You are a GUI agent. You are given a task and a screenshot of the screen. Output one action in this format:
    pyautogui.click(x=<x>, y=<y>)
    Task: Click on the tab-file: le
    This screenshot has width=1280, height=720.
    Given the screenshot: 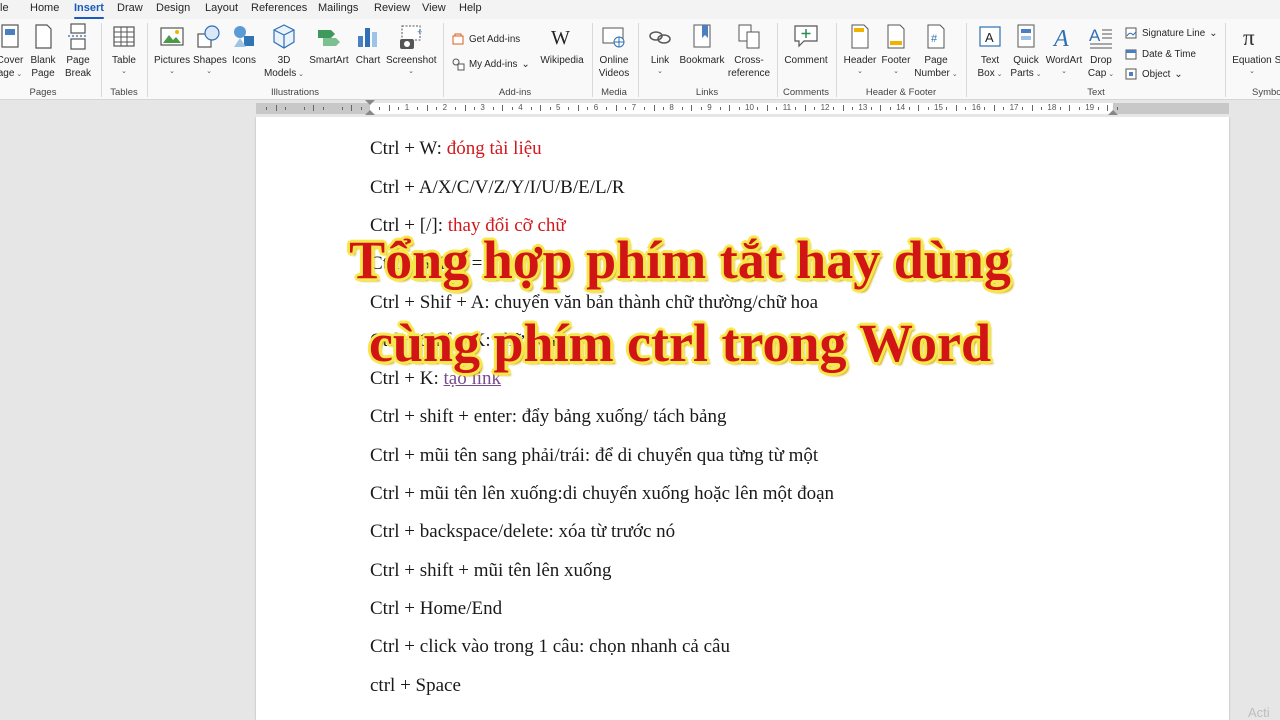 What is the action you would take?
    pyautogui.click(x=4, y=8)
    